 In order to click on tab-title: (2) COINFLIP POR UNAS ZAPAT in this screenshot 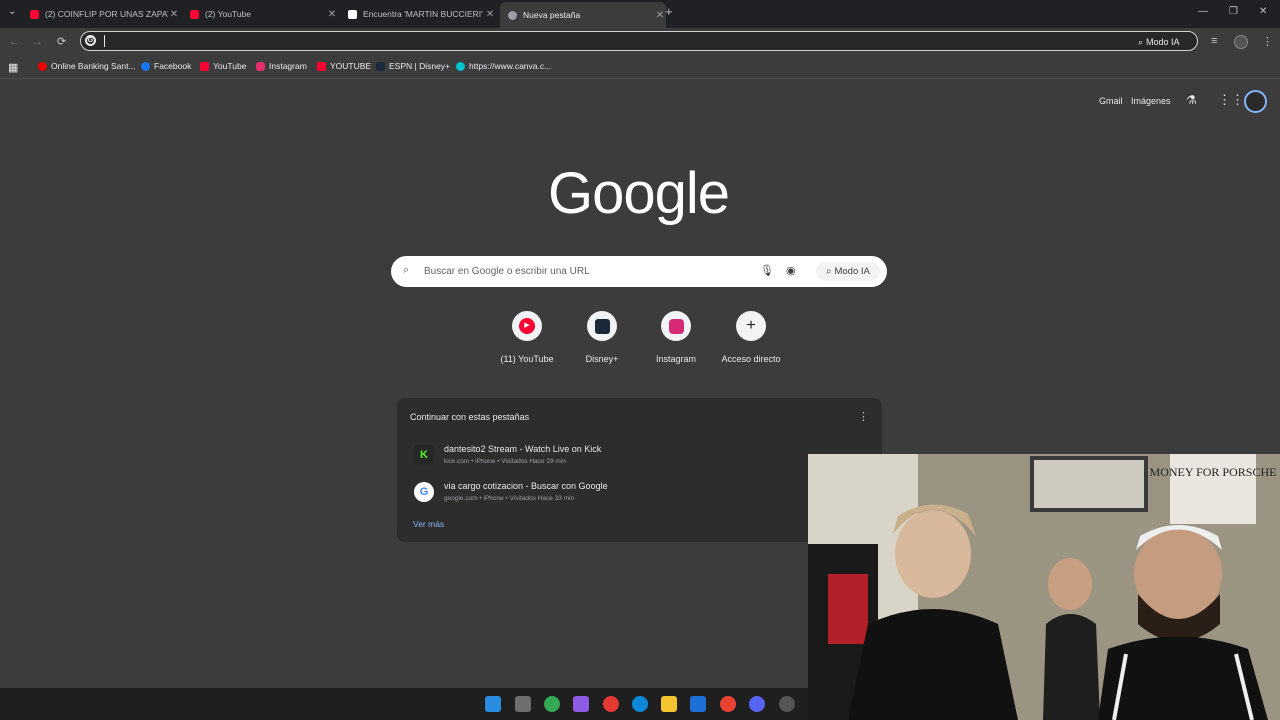, I will do `click(106, 14)`.